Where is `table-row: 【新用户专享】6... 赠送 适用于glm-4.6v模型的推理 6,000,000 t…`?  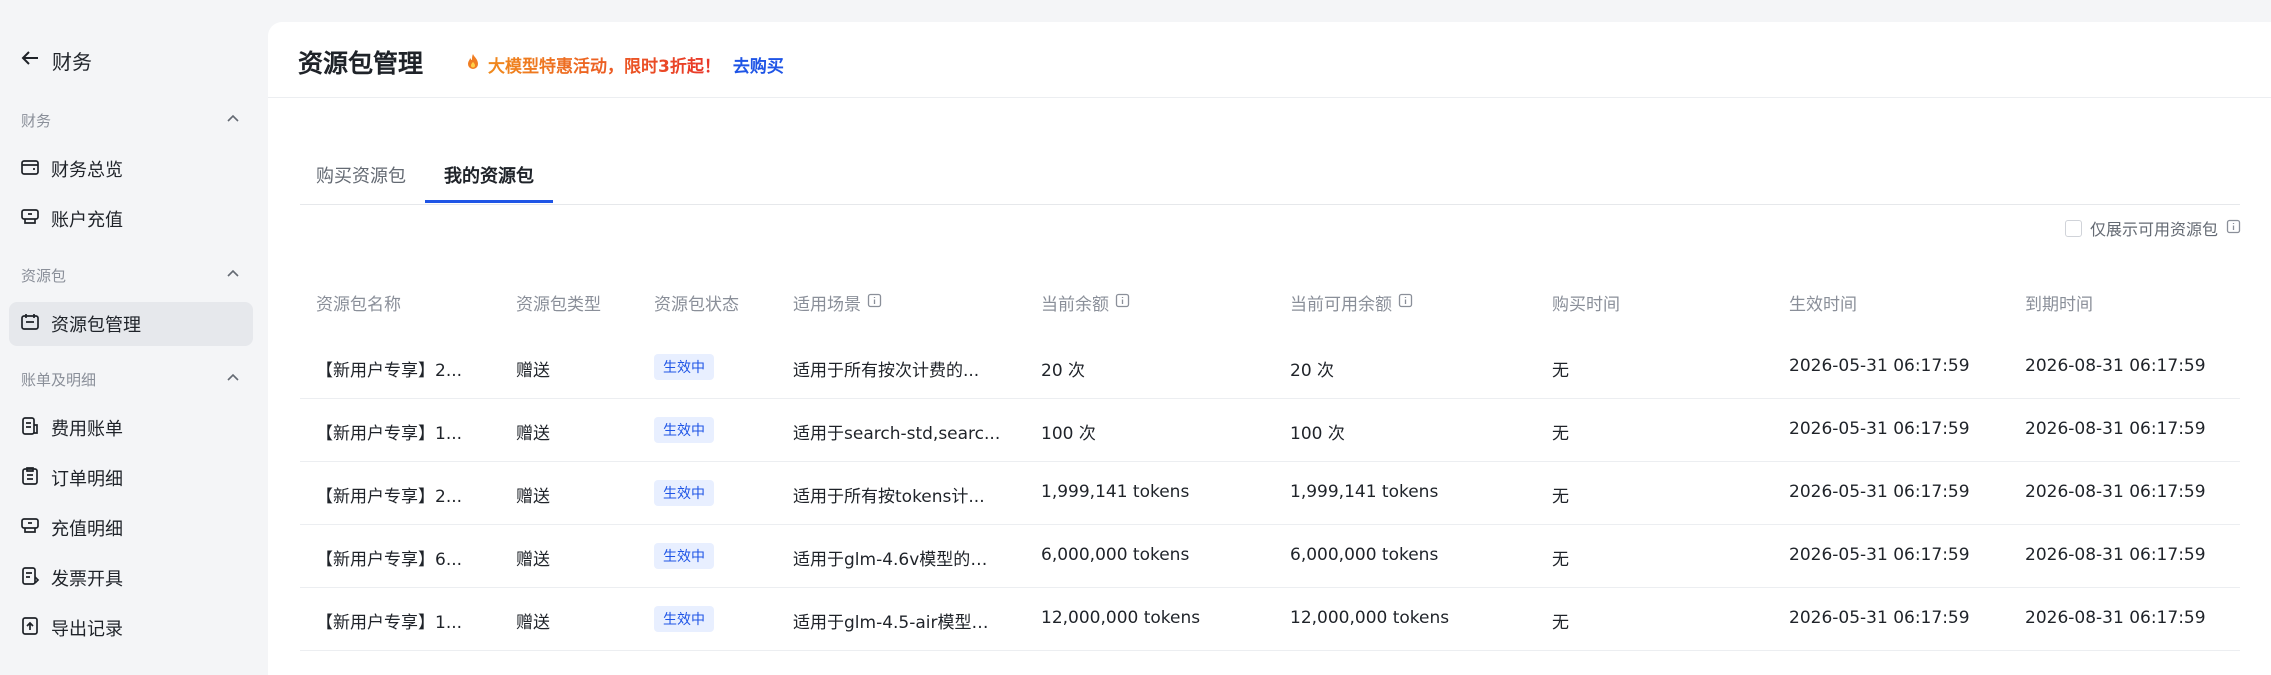
table-row: 【新用户专享】6... 赠送 适用于glm-4.6v模型的推理 6,000,000 t… is located at coordinates (1270, 556).